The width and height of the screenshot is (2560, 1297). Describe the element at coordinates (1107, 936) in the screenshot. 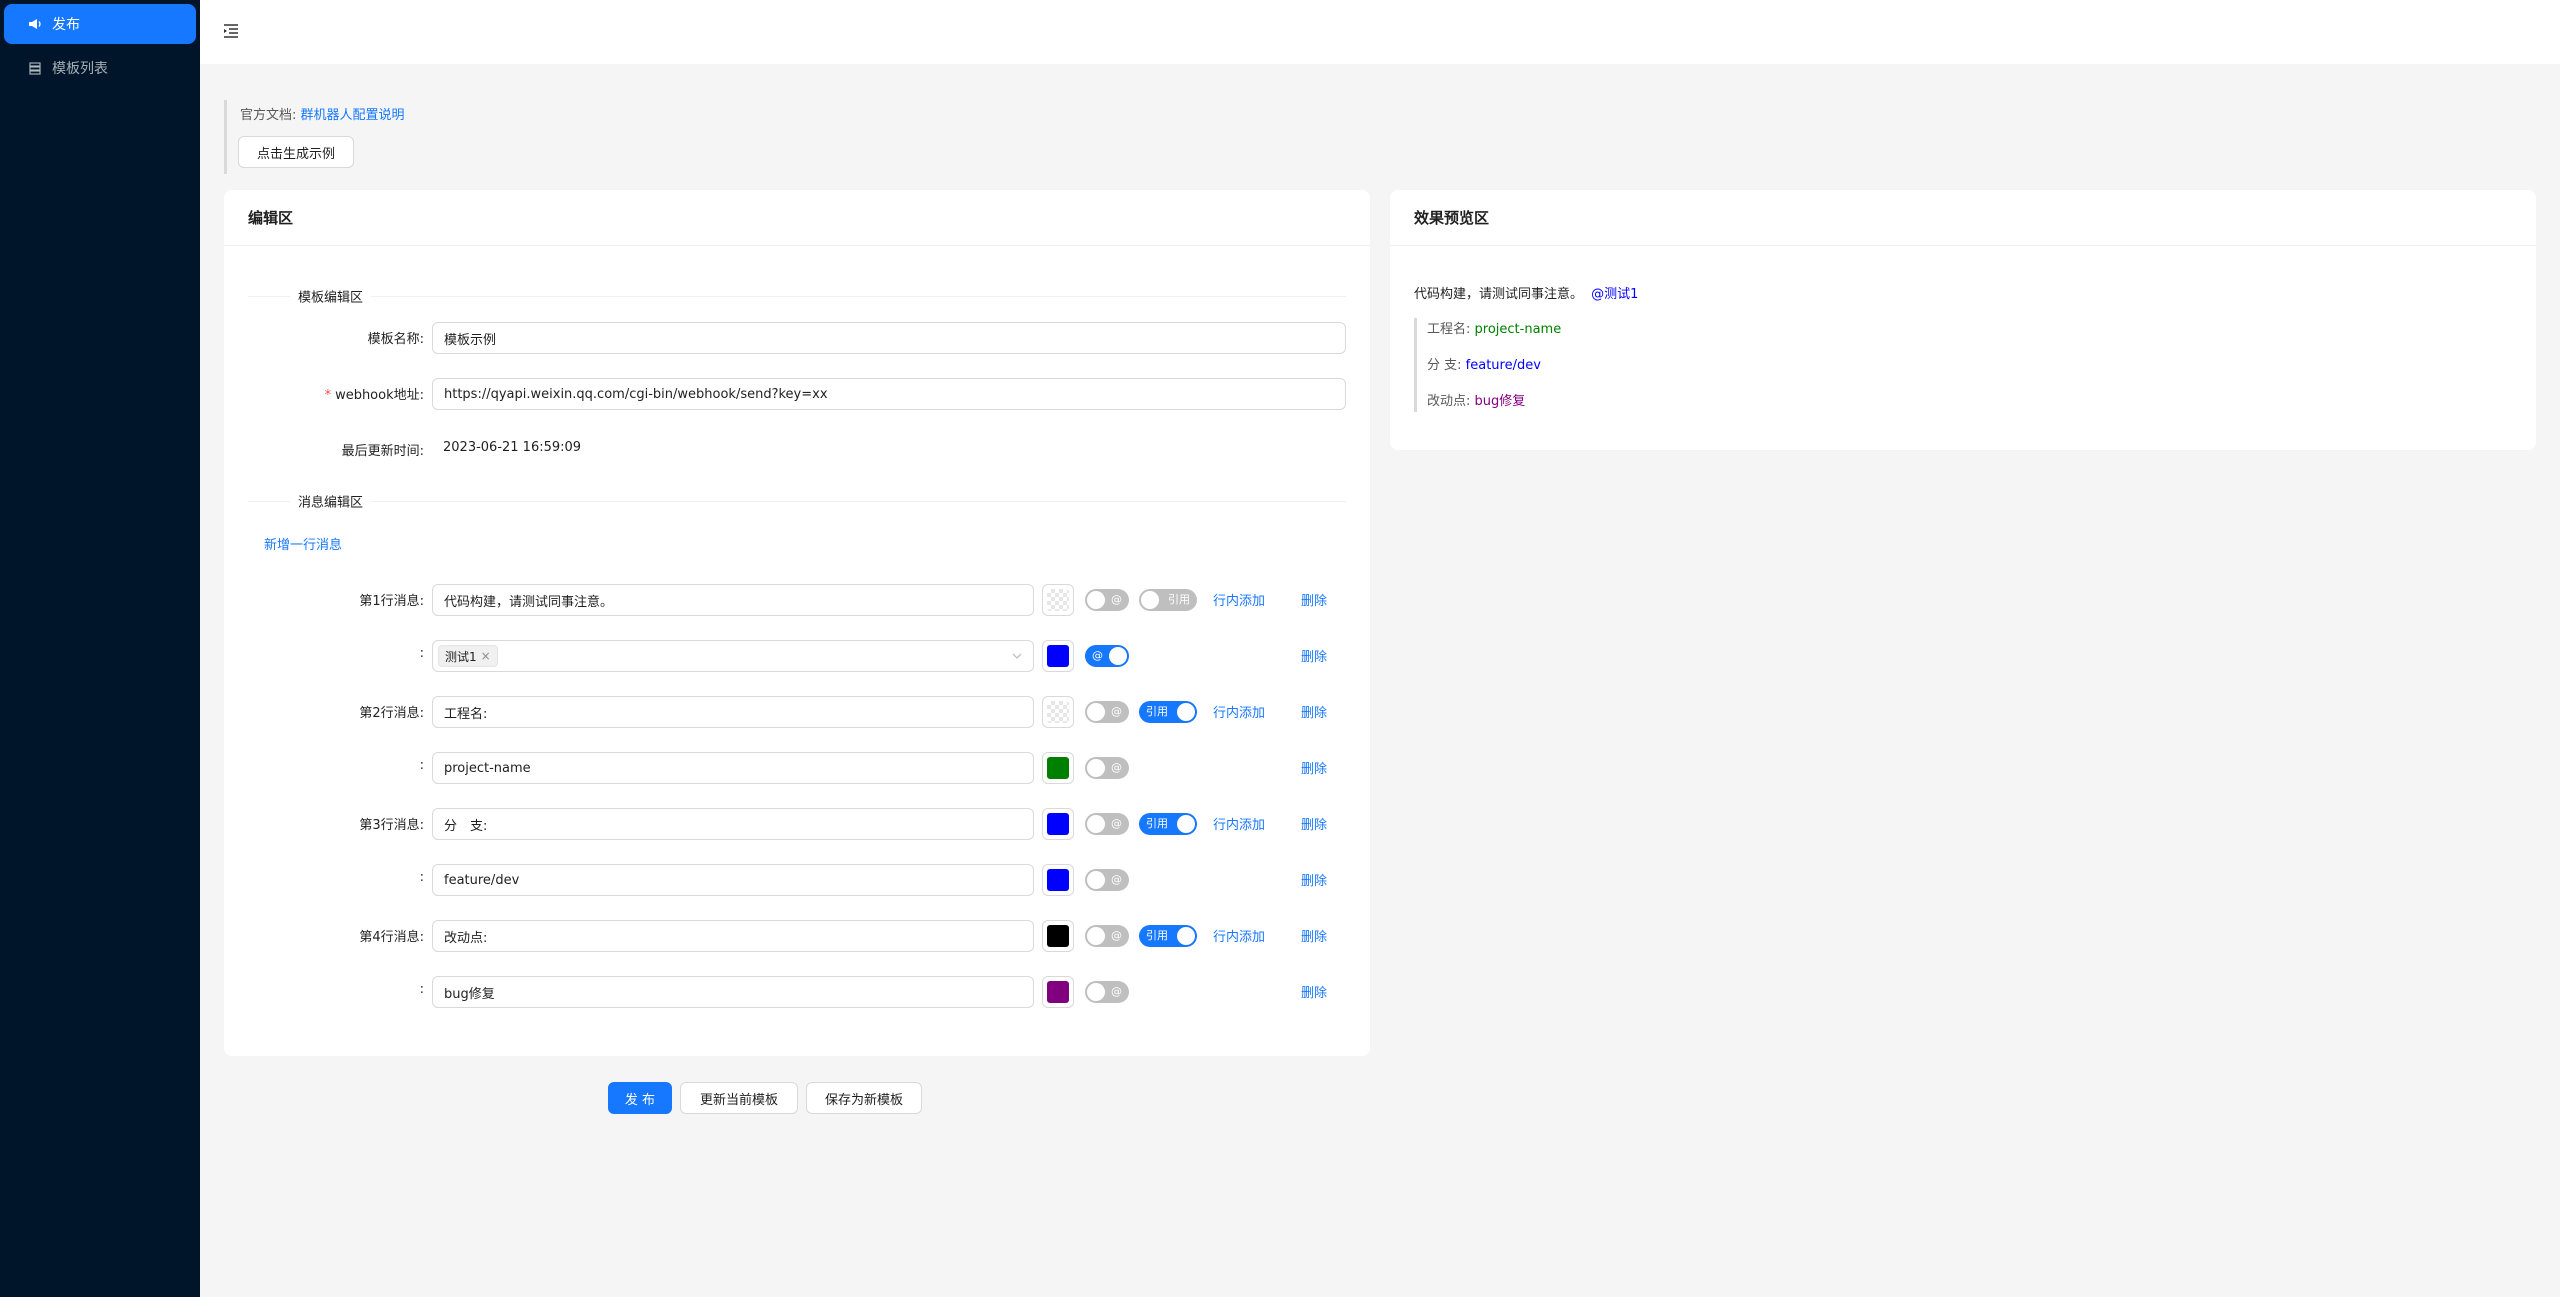

I see `row-4-mention-switch: @` at that location.